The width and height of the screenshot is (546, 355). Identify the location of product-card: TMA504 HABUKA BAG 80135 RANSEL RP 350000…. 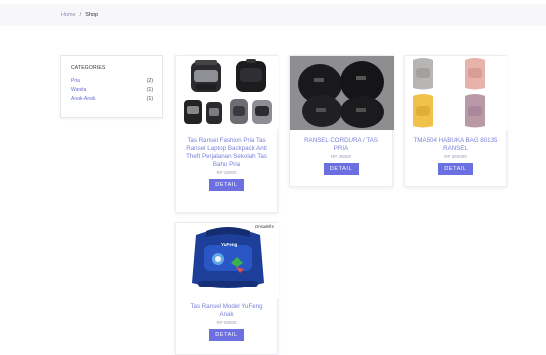
(456, 121).